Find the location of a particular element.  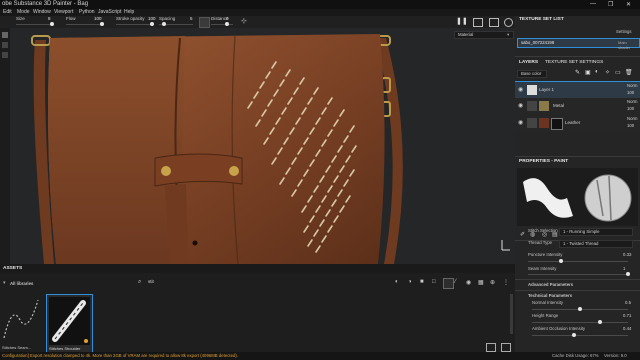

flow-slider is located at coordinates (85, 24).